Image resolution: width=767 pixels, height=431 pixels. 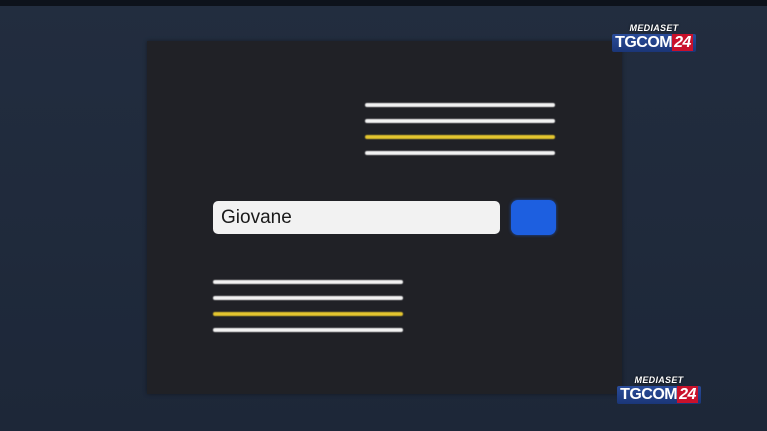 I want to click on channel-logo-top: MEDIASET TGCOM 24, so click(x=654, y=38).